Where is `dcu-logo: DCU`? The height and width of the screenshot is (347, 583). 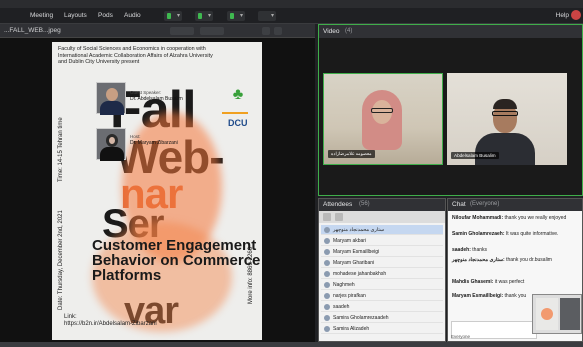
dcu-logo: DCU is located at coordinates (238, 123).